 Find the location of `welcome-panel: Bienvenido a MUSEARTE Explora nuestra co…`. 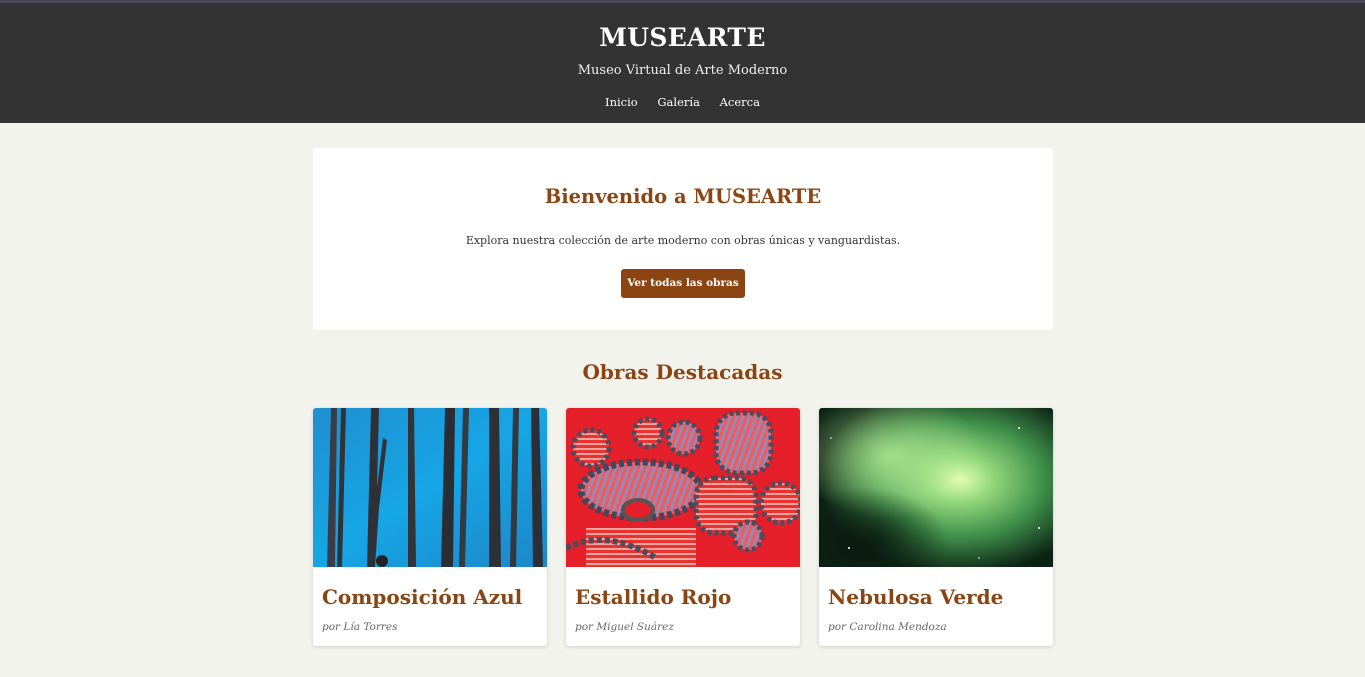

welcome-panel: Bienvenido a MUSEARTE Explora nuestra co… is located at coordinates (683, 239).